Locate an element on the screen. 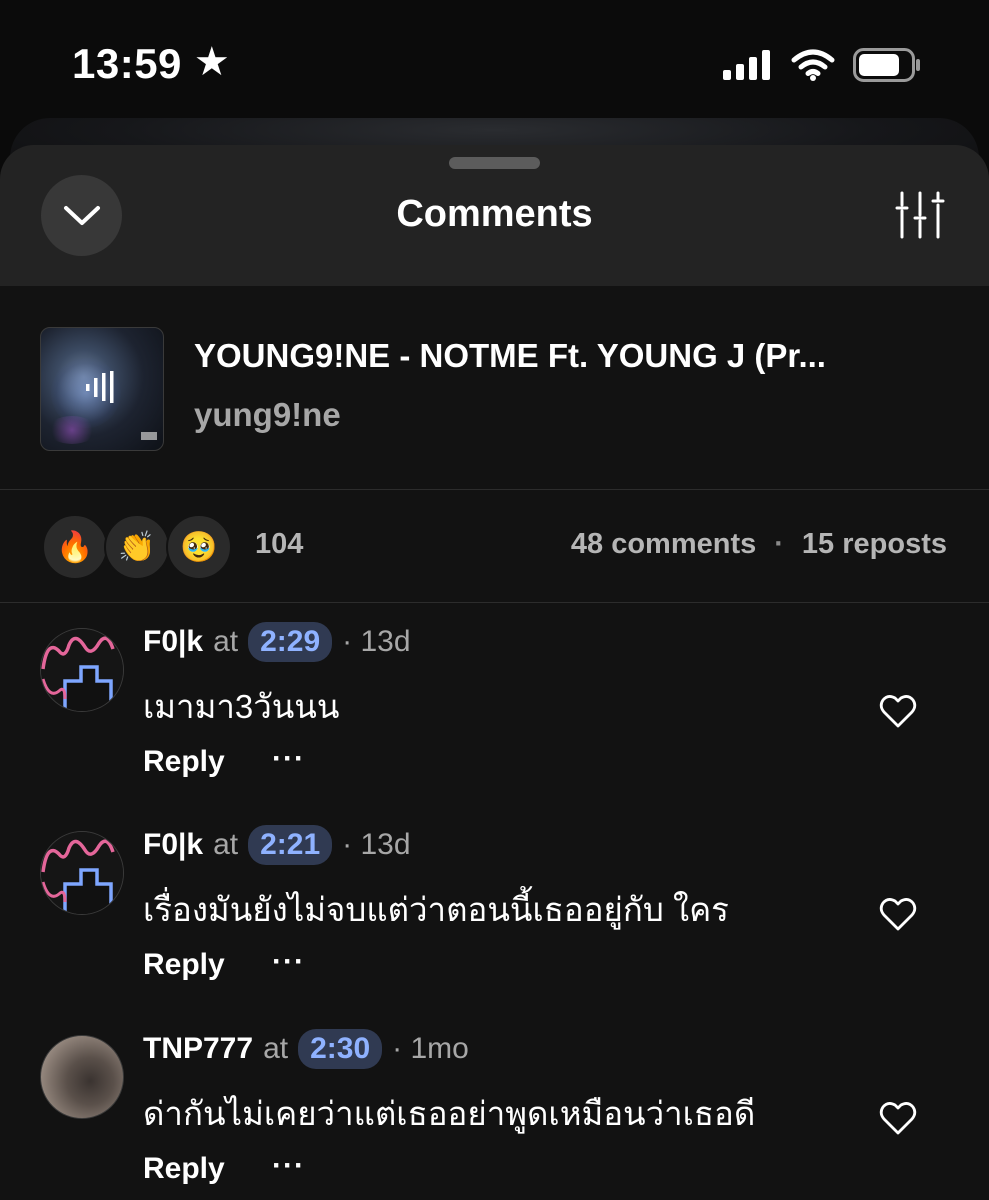 This screenshot has width=989, height=1200. teary-face-reaction-icon: 🥹 is located at coordinates (199, 547).